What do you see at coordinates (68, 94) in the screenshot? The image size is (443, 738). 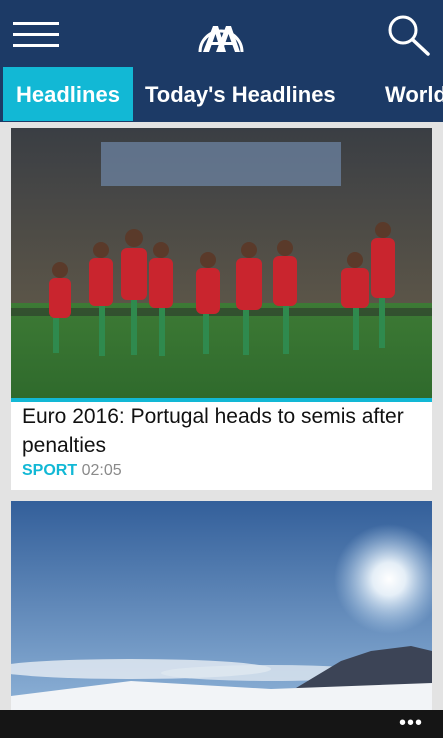 I see `tab-headlines: Headlines` at bounding box center [68, 94].